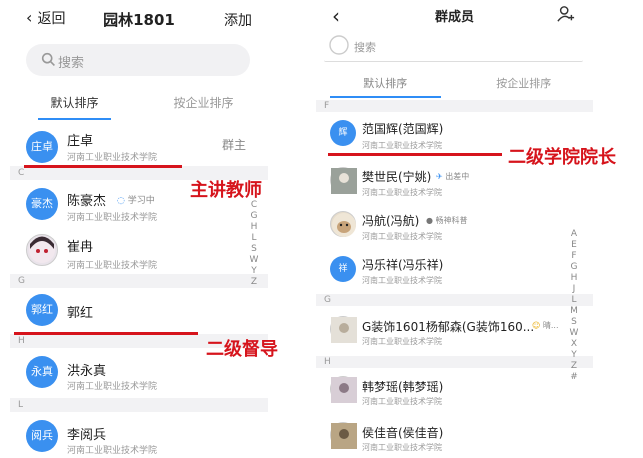  What do you see at coordinates (574, 289) in the screenshot?
I see `index-letter: J` at bounding box center [574, 289].